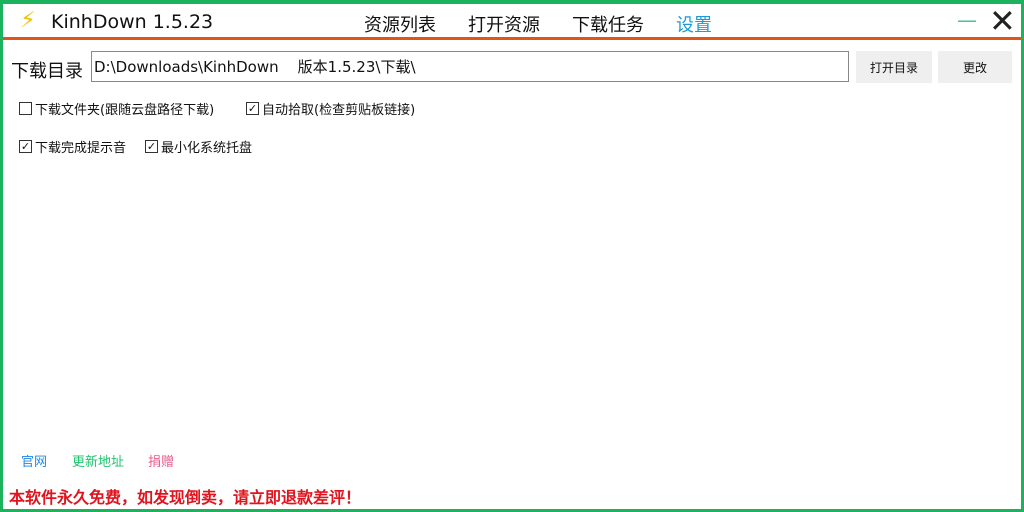  I want to click on option-tray: ✓ 最小化系统托盘, so click(198, 146).